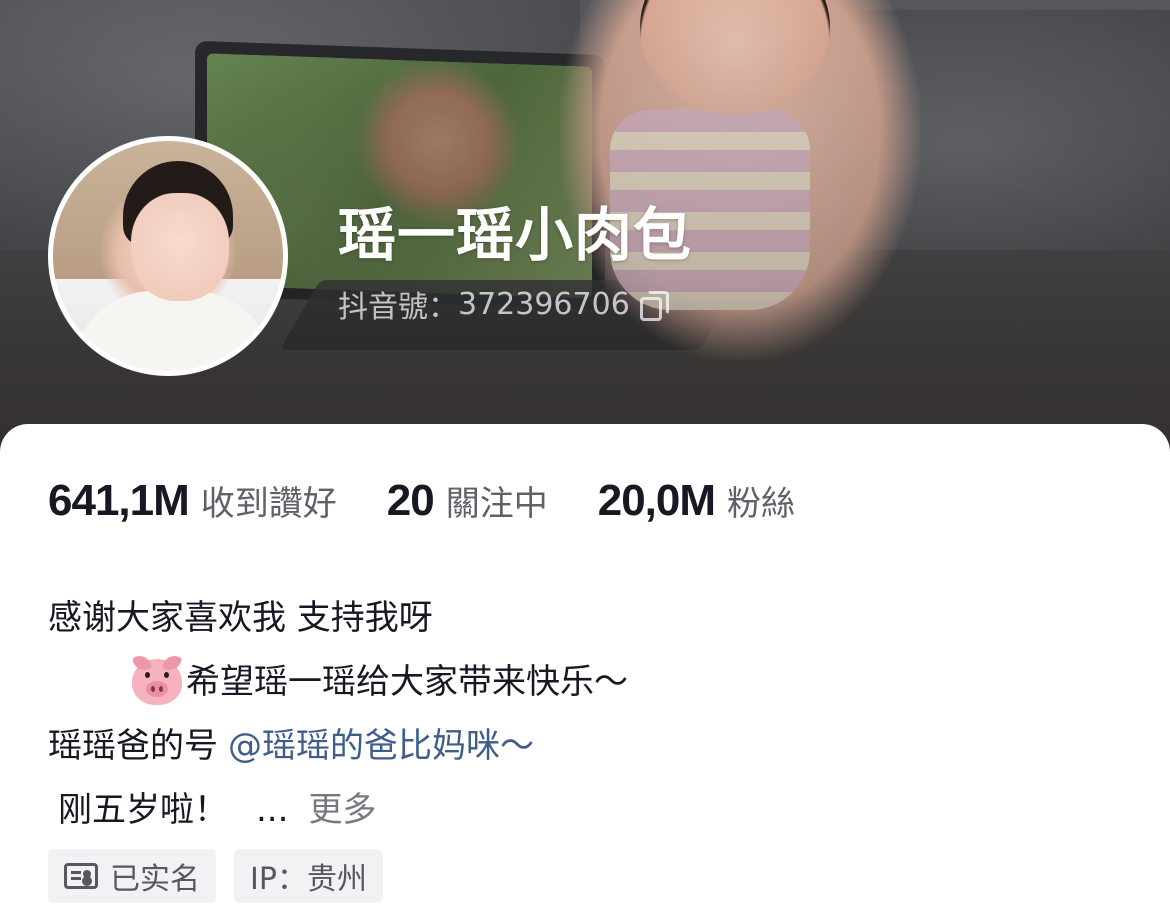 This screenshot has width=1170, height=923. What do you see at coordinates (157, 678) in the screenshot?
I see `pig-face-icon` at bounding box center [157, 678].